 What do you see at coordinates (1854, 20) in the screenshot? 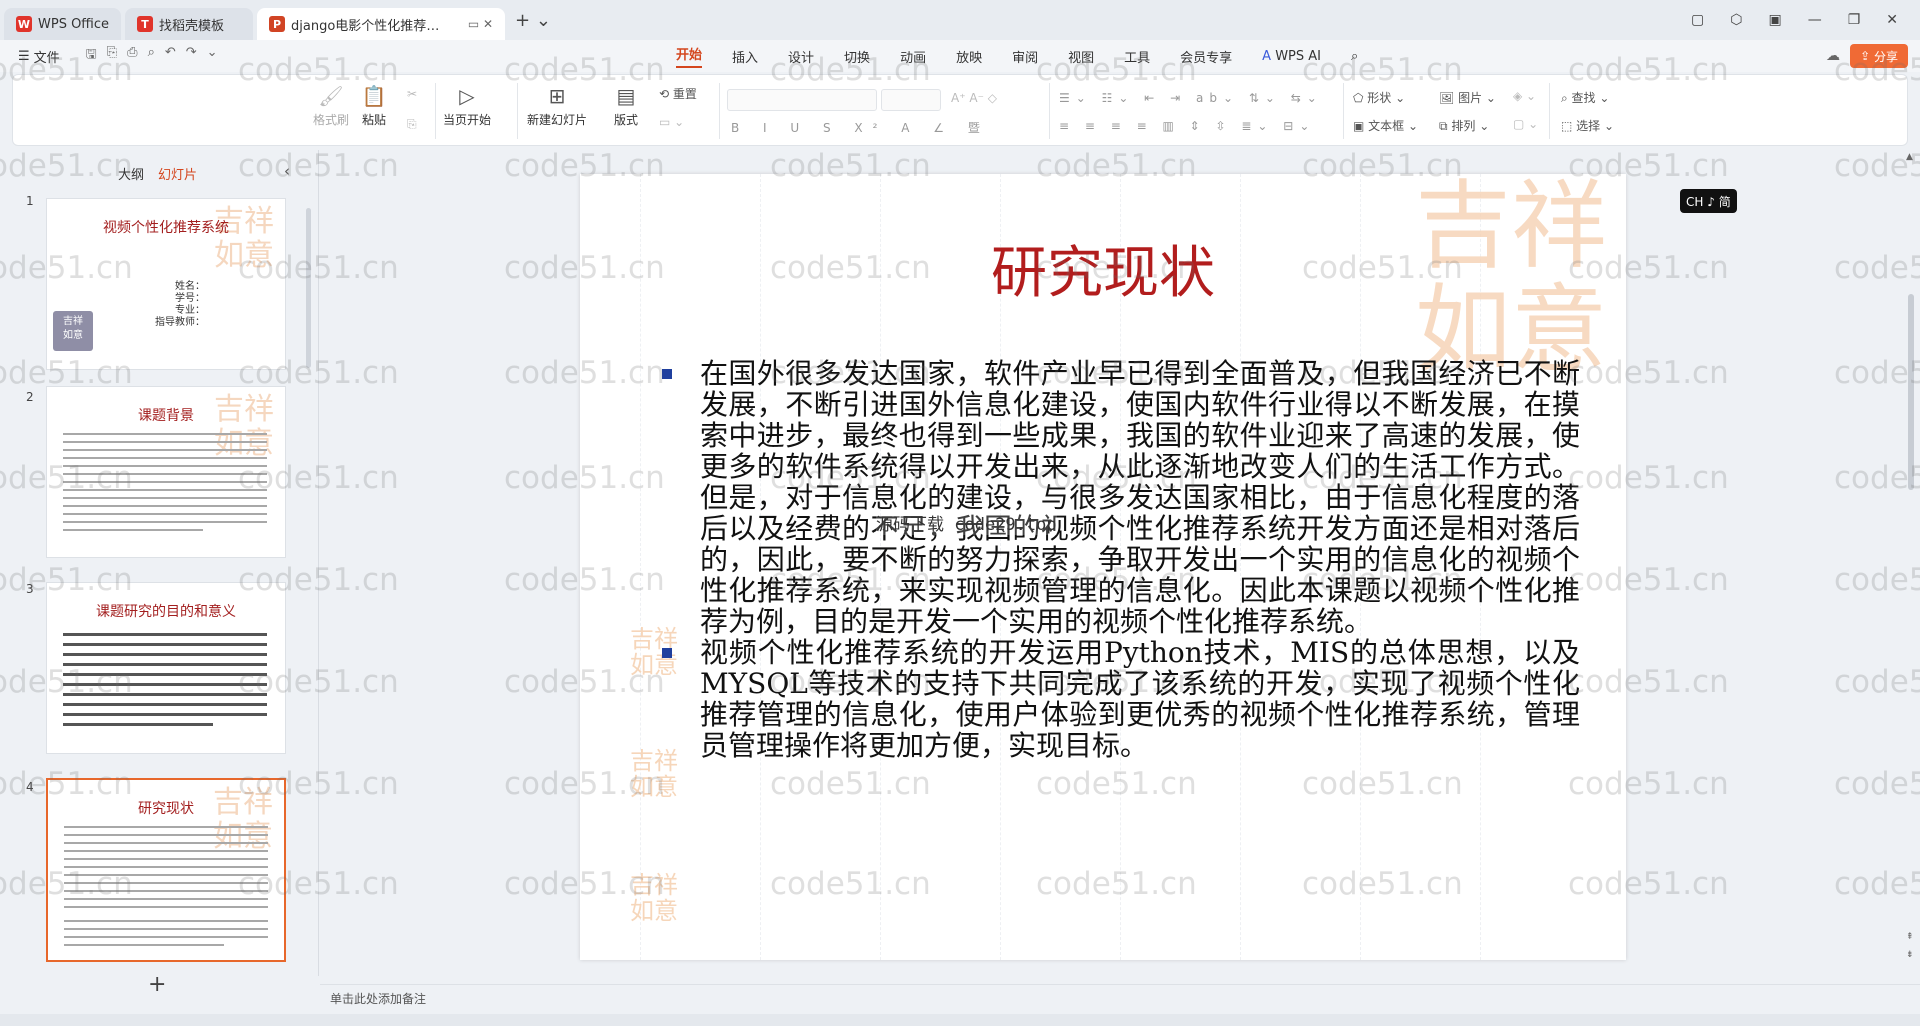
I see `maximize-icon: ❐` at bounding box center [1854, 20].